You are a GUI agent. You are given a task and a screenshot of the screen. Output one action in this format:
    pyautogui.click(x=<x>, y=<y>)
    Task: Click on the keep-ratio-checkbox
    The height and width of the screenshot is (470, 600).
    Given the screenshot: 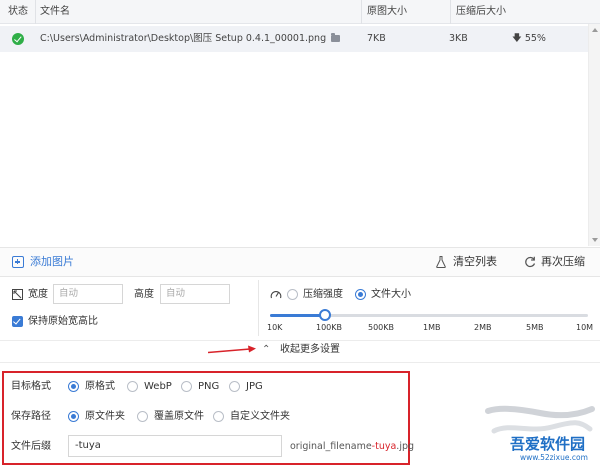 What is the action you would take?
    pyautogui.click(x=17, y=321)
    